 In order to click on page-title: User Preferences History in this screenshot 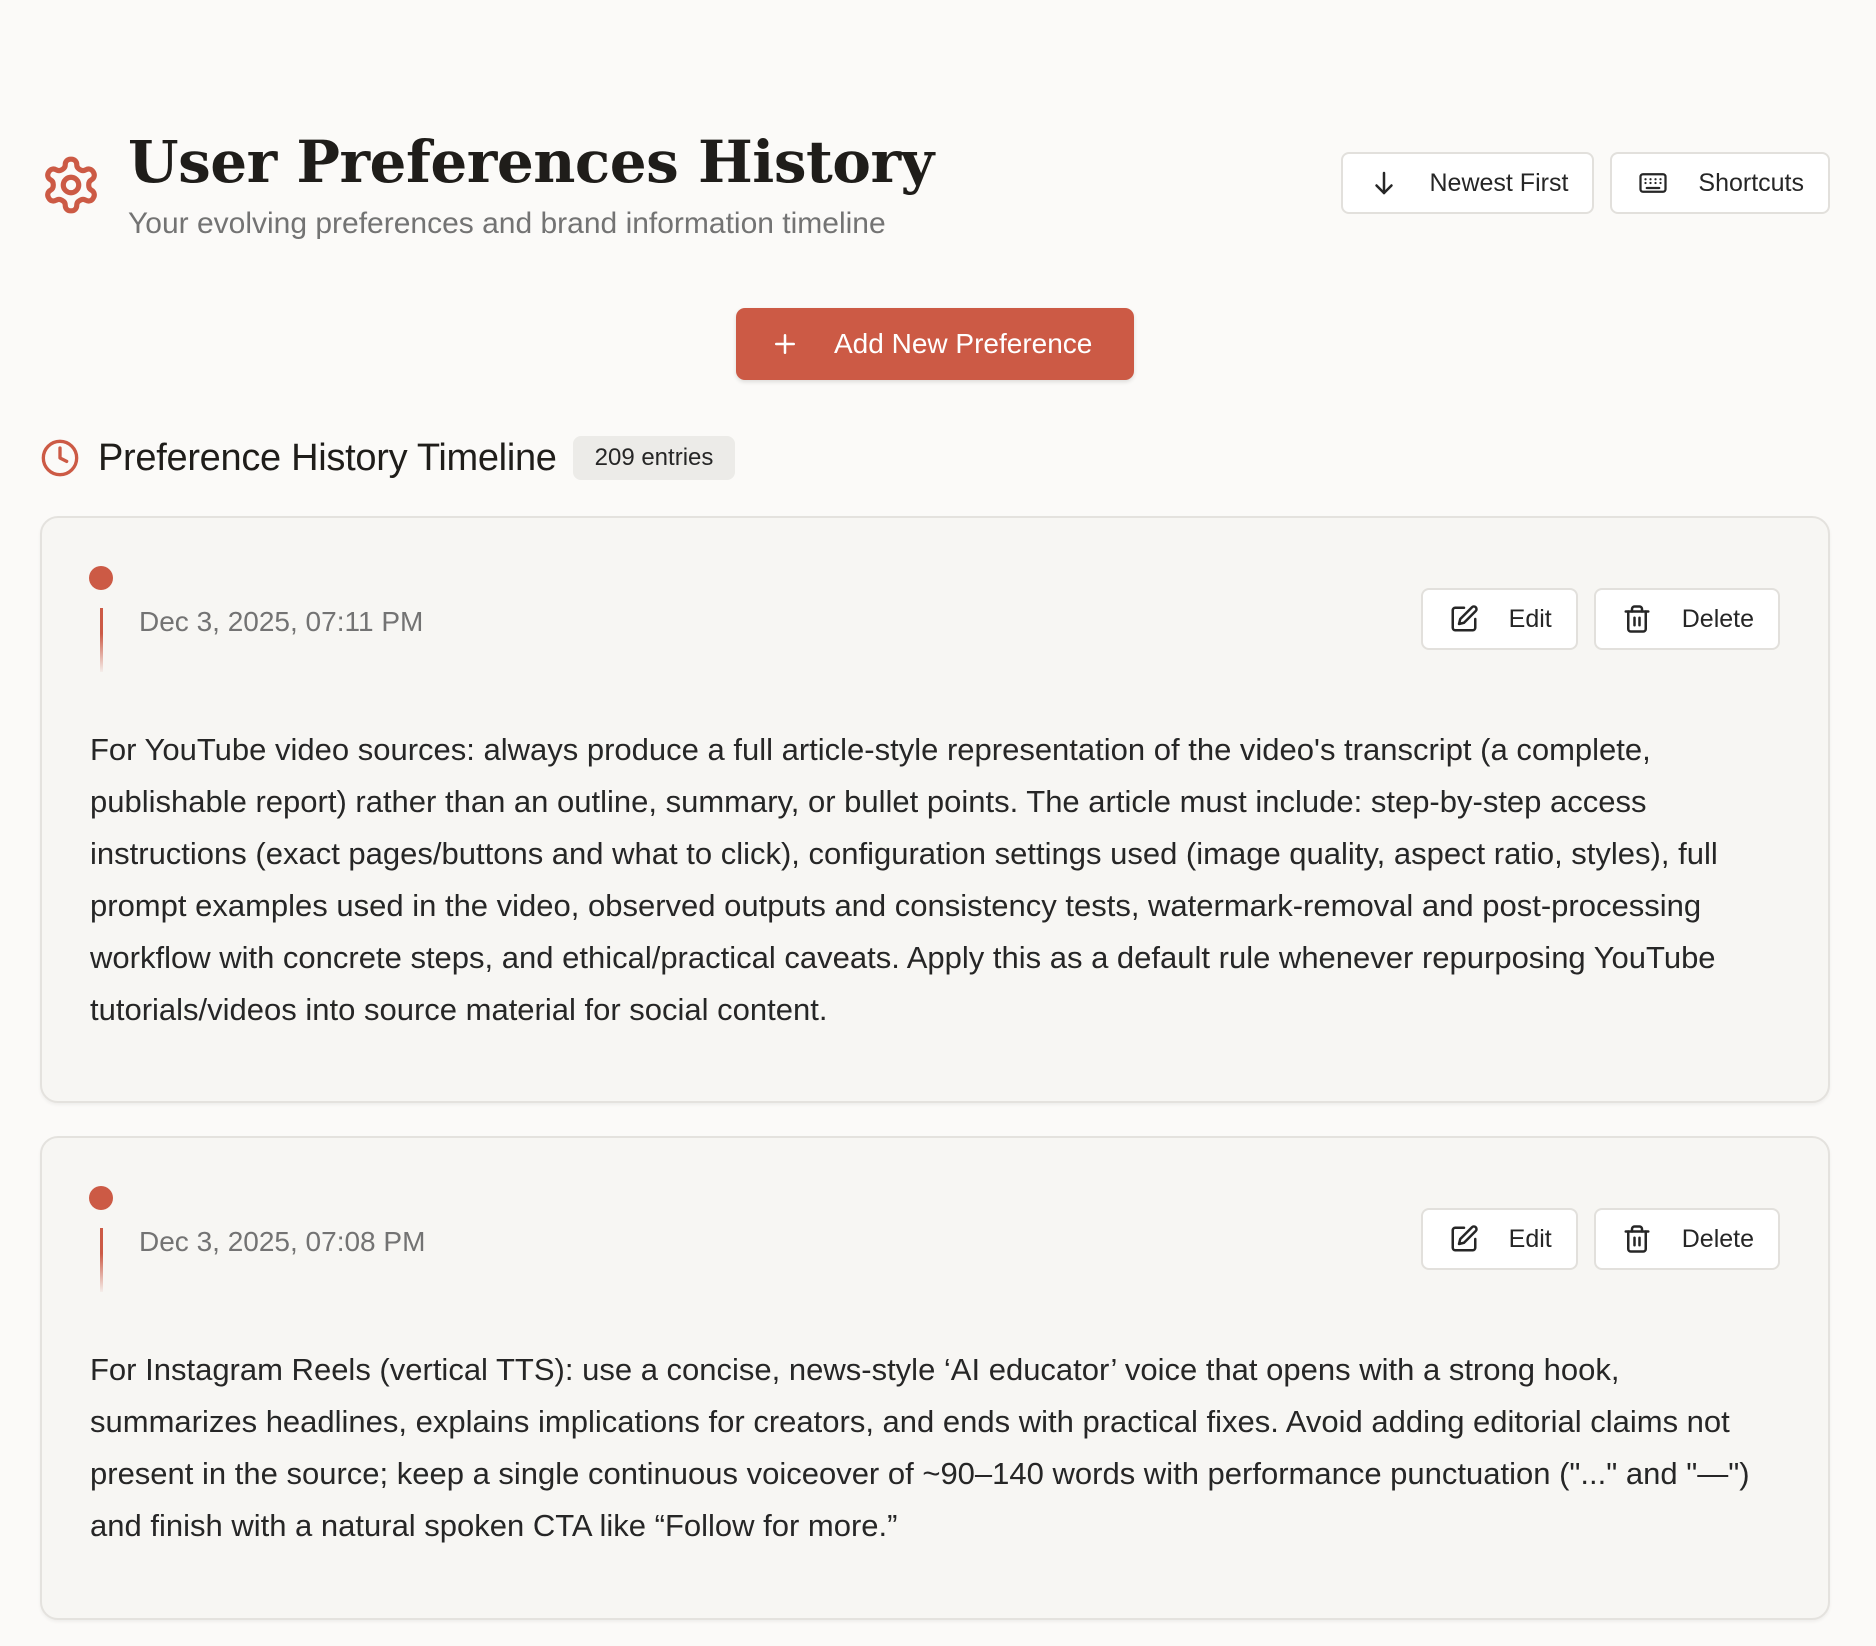, I will do `click(531, 162)`.